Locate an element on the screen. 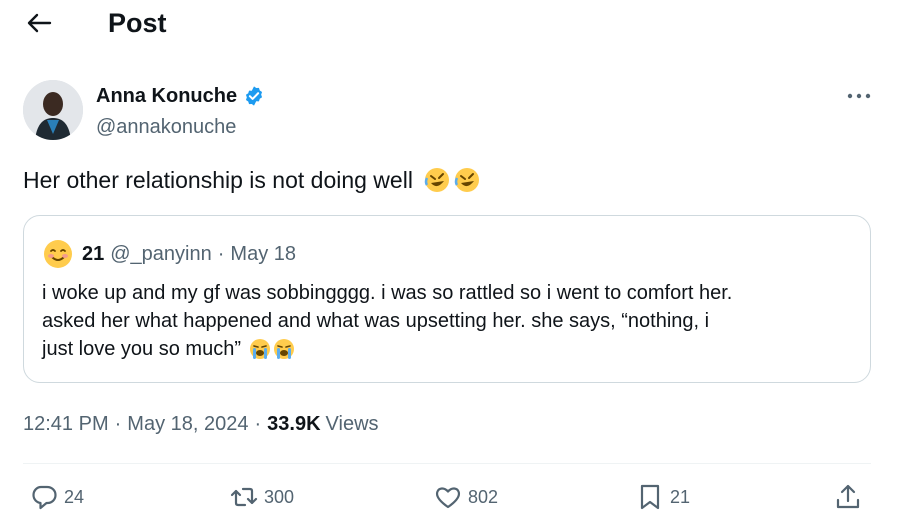  smiling-face-emoji-avatar is located at coordinates (58, 254).